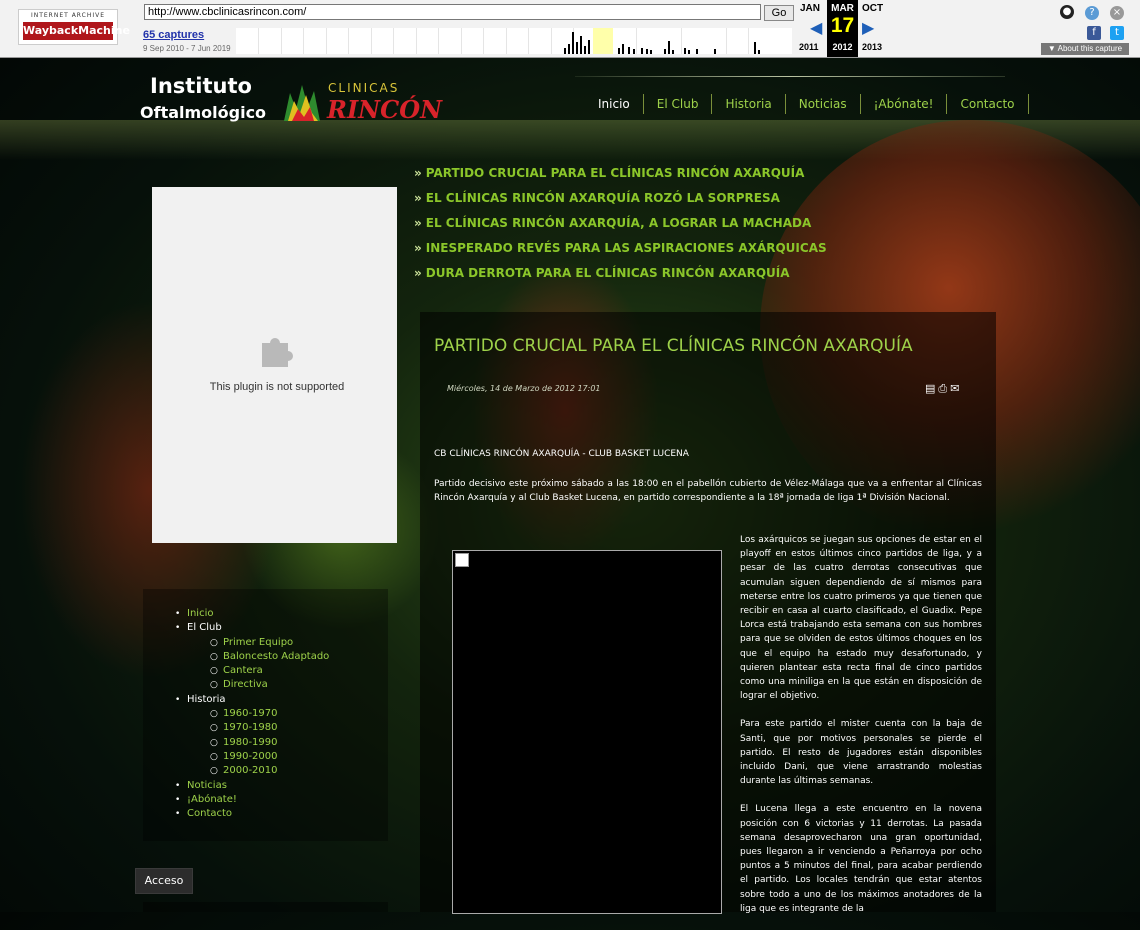 This screenshot has width=1140, height=930. I want to click on menu-label: 2000-2010, so click(250, 771).